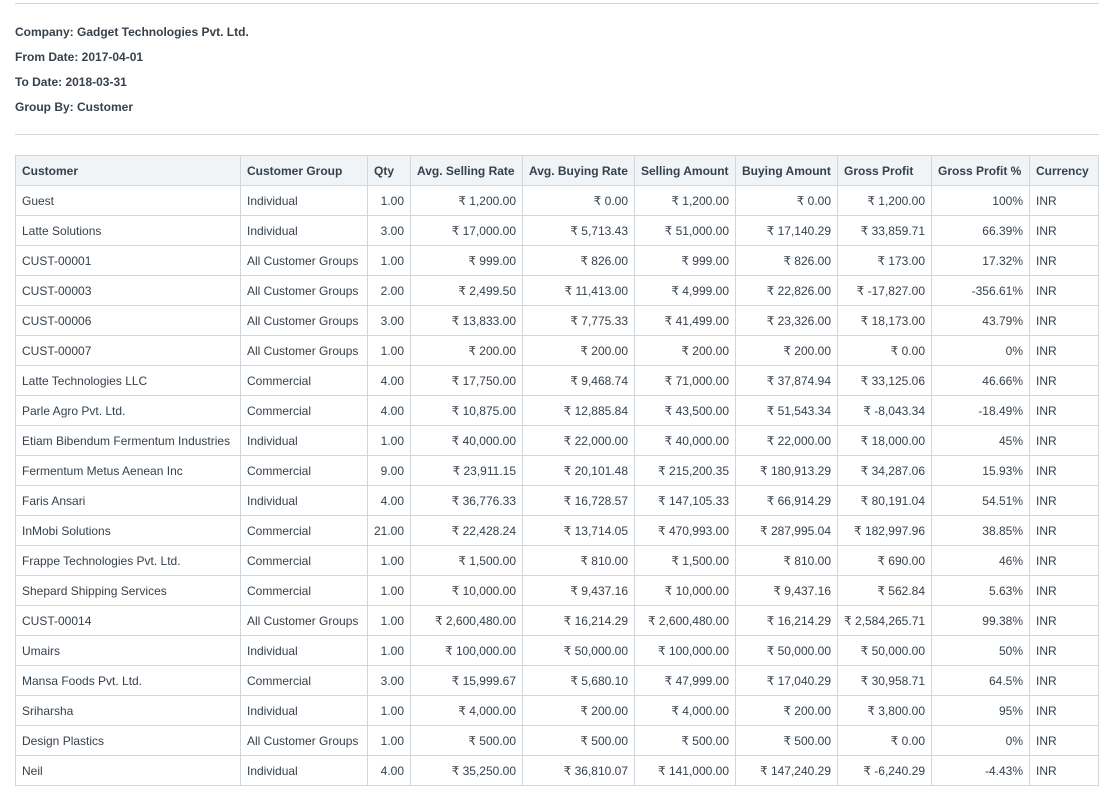 This screenshot has width=1101, height=788. Describe the element at coordinates (128, 470) in the screenshot. I see `cell-customer: Fermentum Metus Aenean Inc` at that location.